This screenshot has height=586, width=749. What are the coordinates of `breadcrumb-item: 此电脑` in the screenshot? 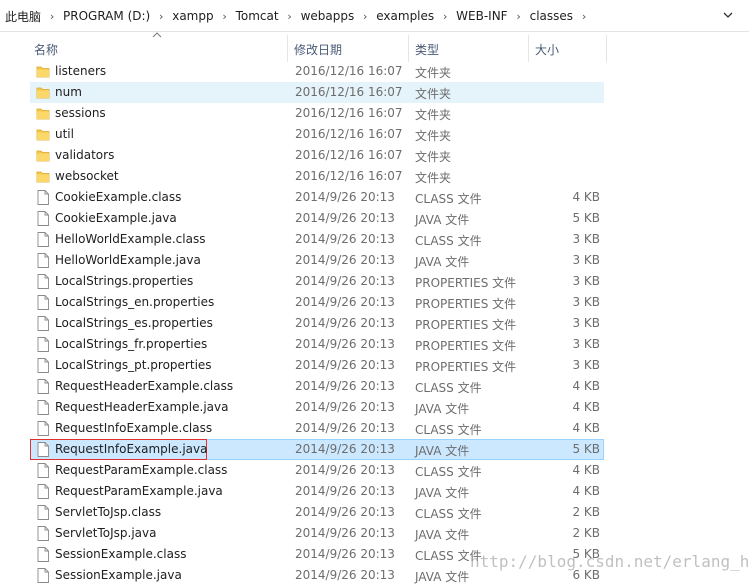 It's located at (23, 16).